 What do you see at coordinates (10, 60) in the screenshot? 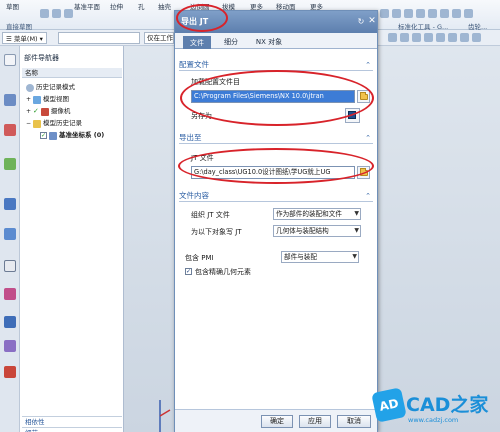
I see `settings-icon` at bounding box center [10, 60].